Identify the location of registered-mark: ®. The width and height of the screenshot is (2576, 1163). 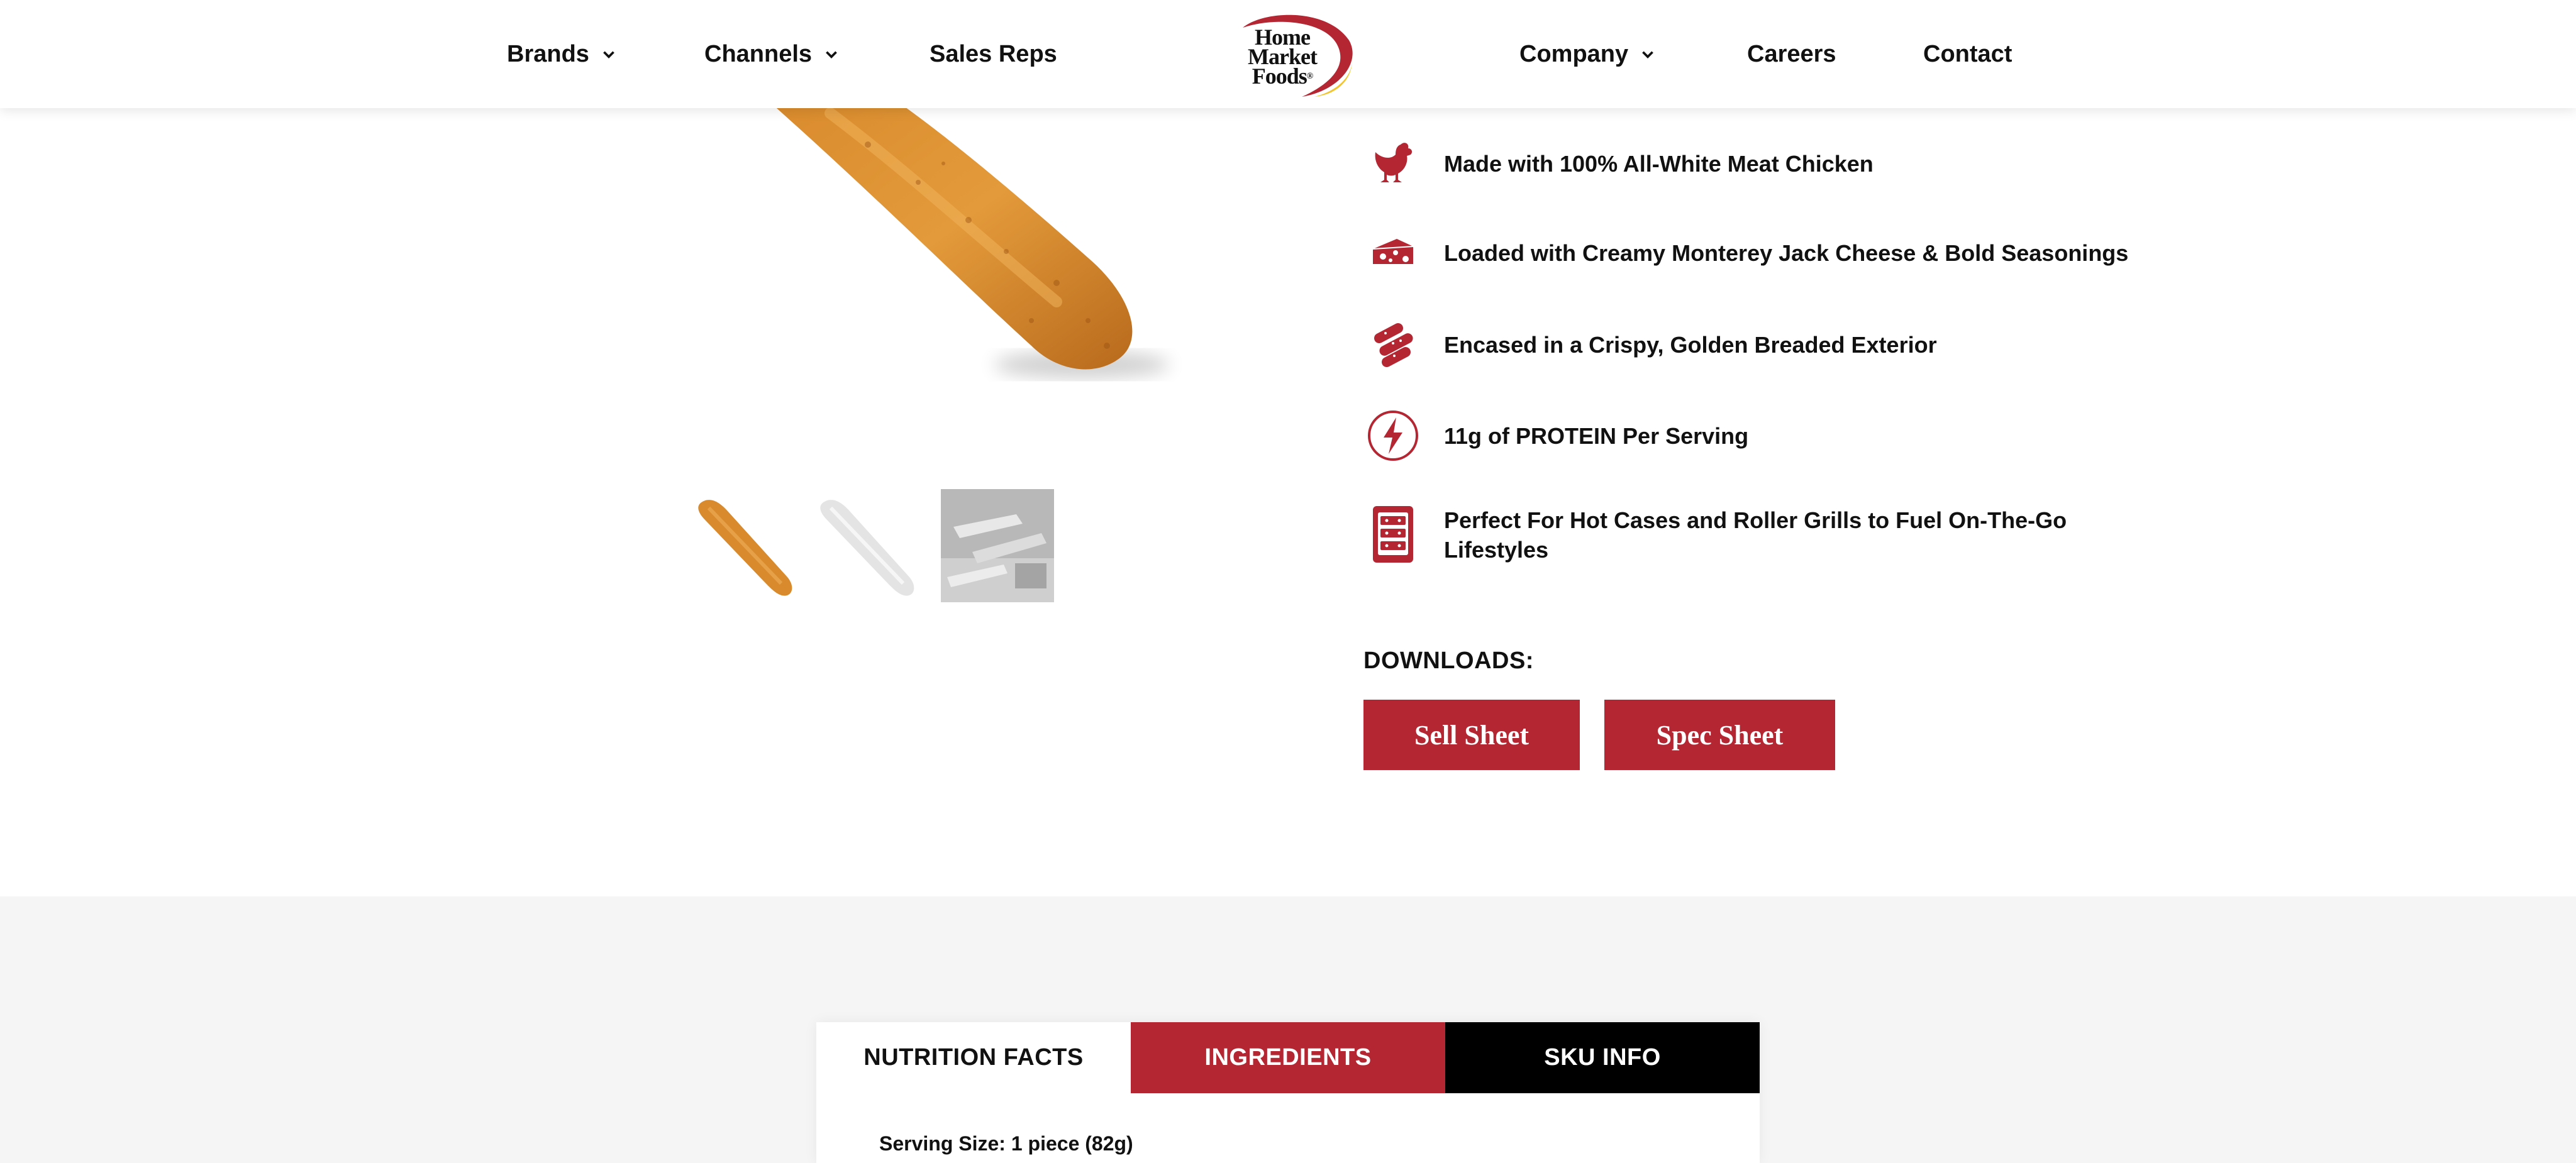
(1310, 76).